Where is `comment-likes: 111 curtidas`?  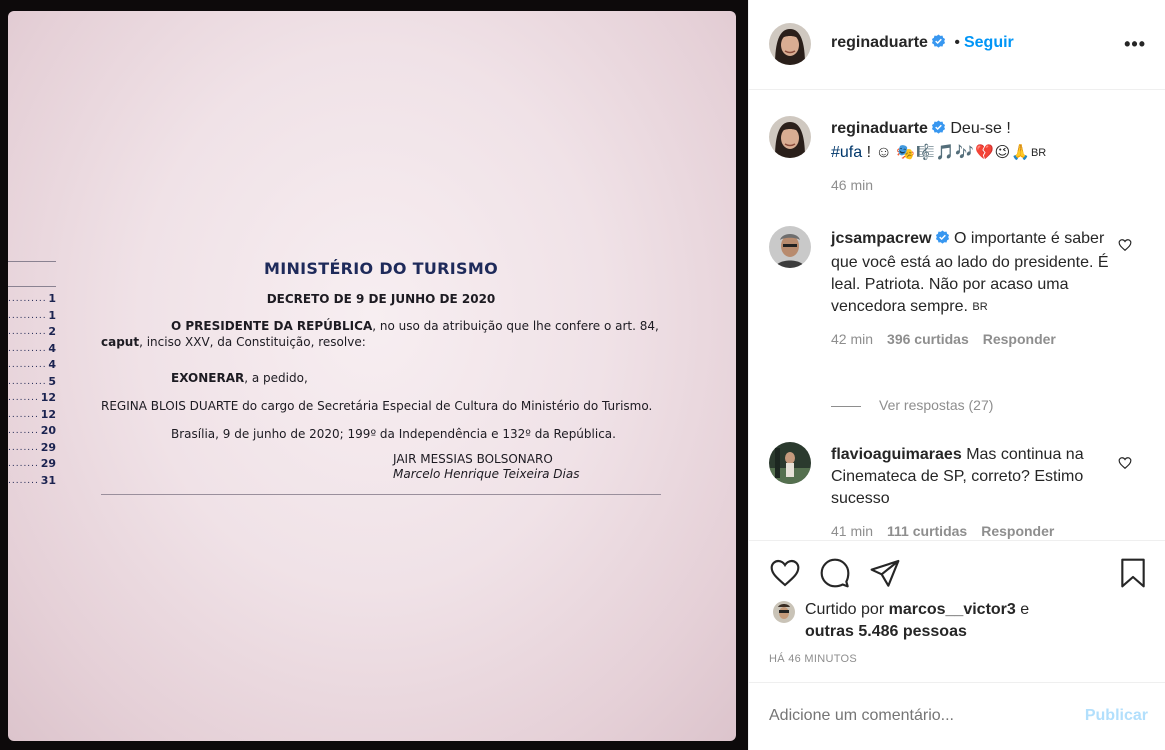
comment-likes: 111 curtidas is located at coordinates (927, 531).